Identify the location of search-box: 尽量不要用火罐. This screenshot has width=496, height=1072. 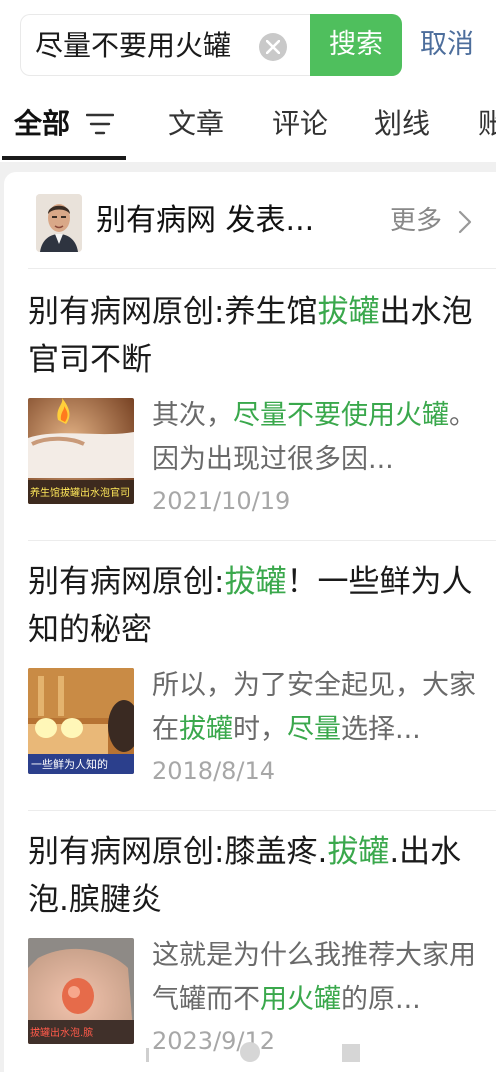
(165, 45).